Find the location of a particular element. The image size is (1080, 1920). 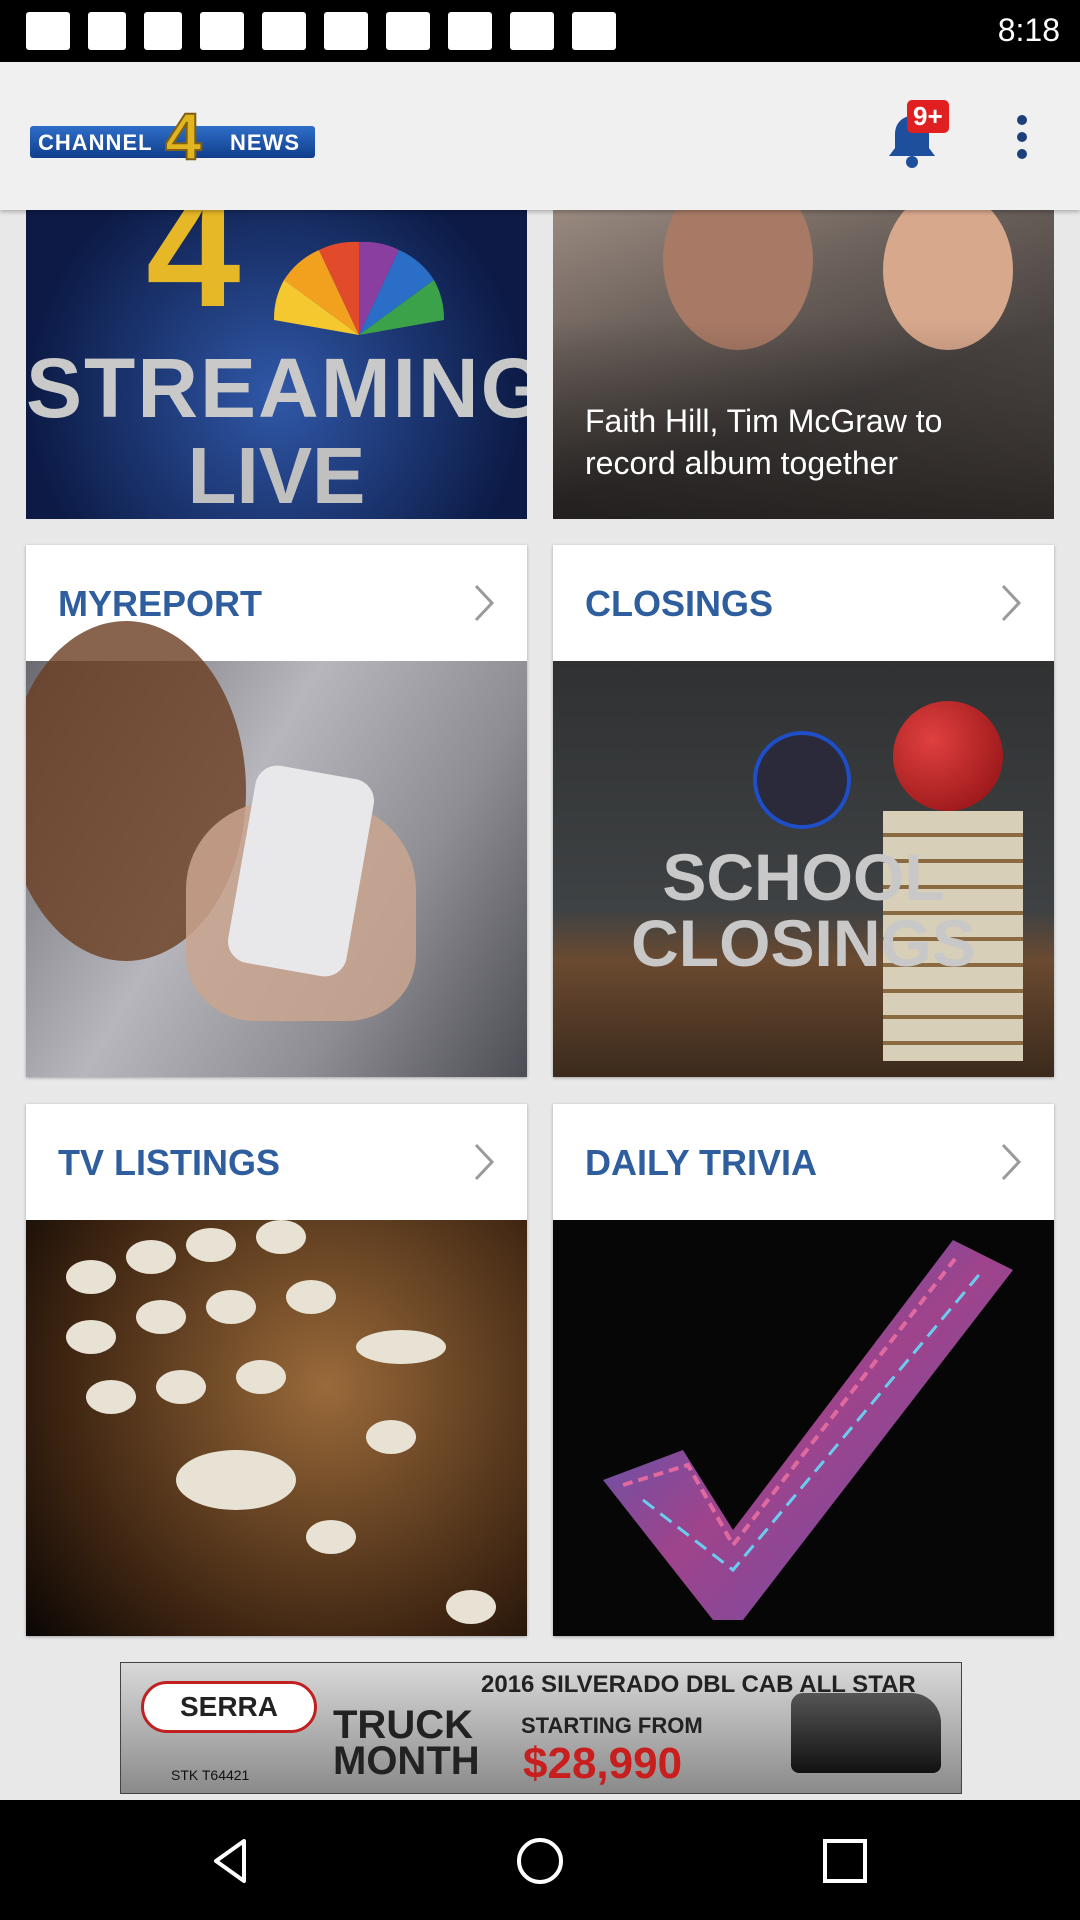

apple-image is located at coordinates (948, 756).